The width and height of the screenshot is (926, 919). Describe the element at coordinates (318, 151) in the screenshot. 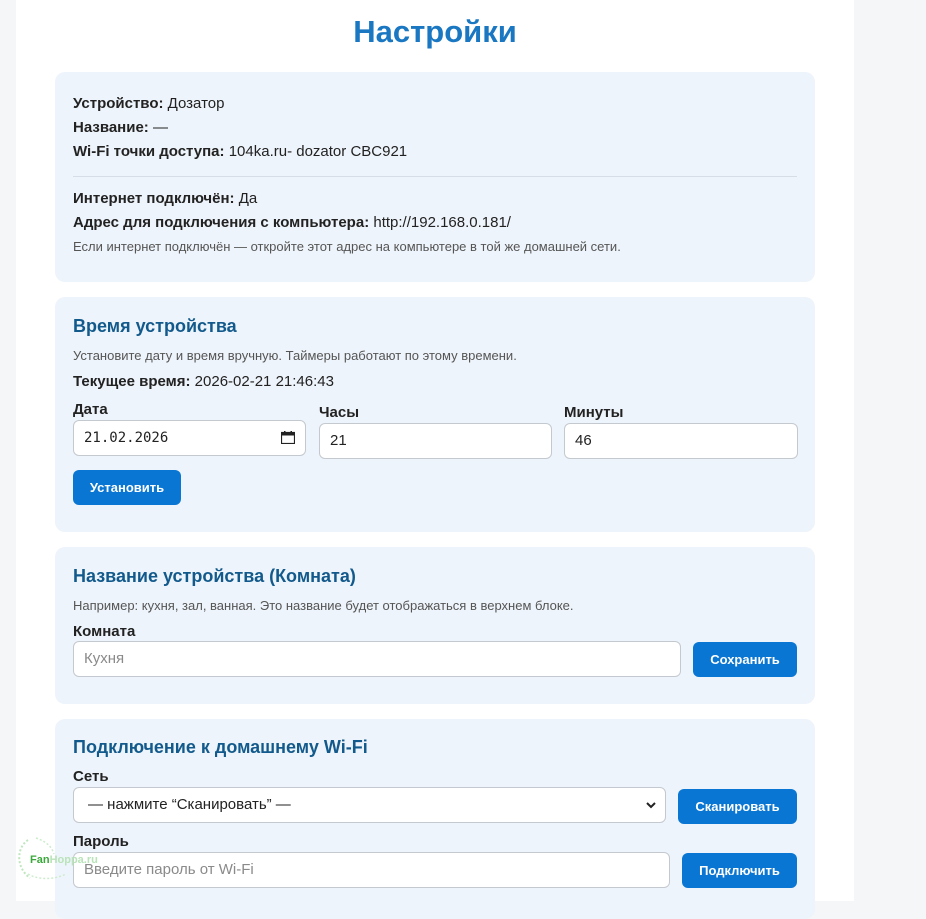

I see `access-point-value: 104ka.ru- dozator CBC921` at that location.